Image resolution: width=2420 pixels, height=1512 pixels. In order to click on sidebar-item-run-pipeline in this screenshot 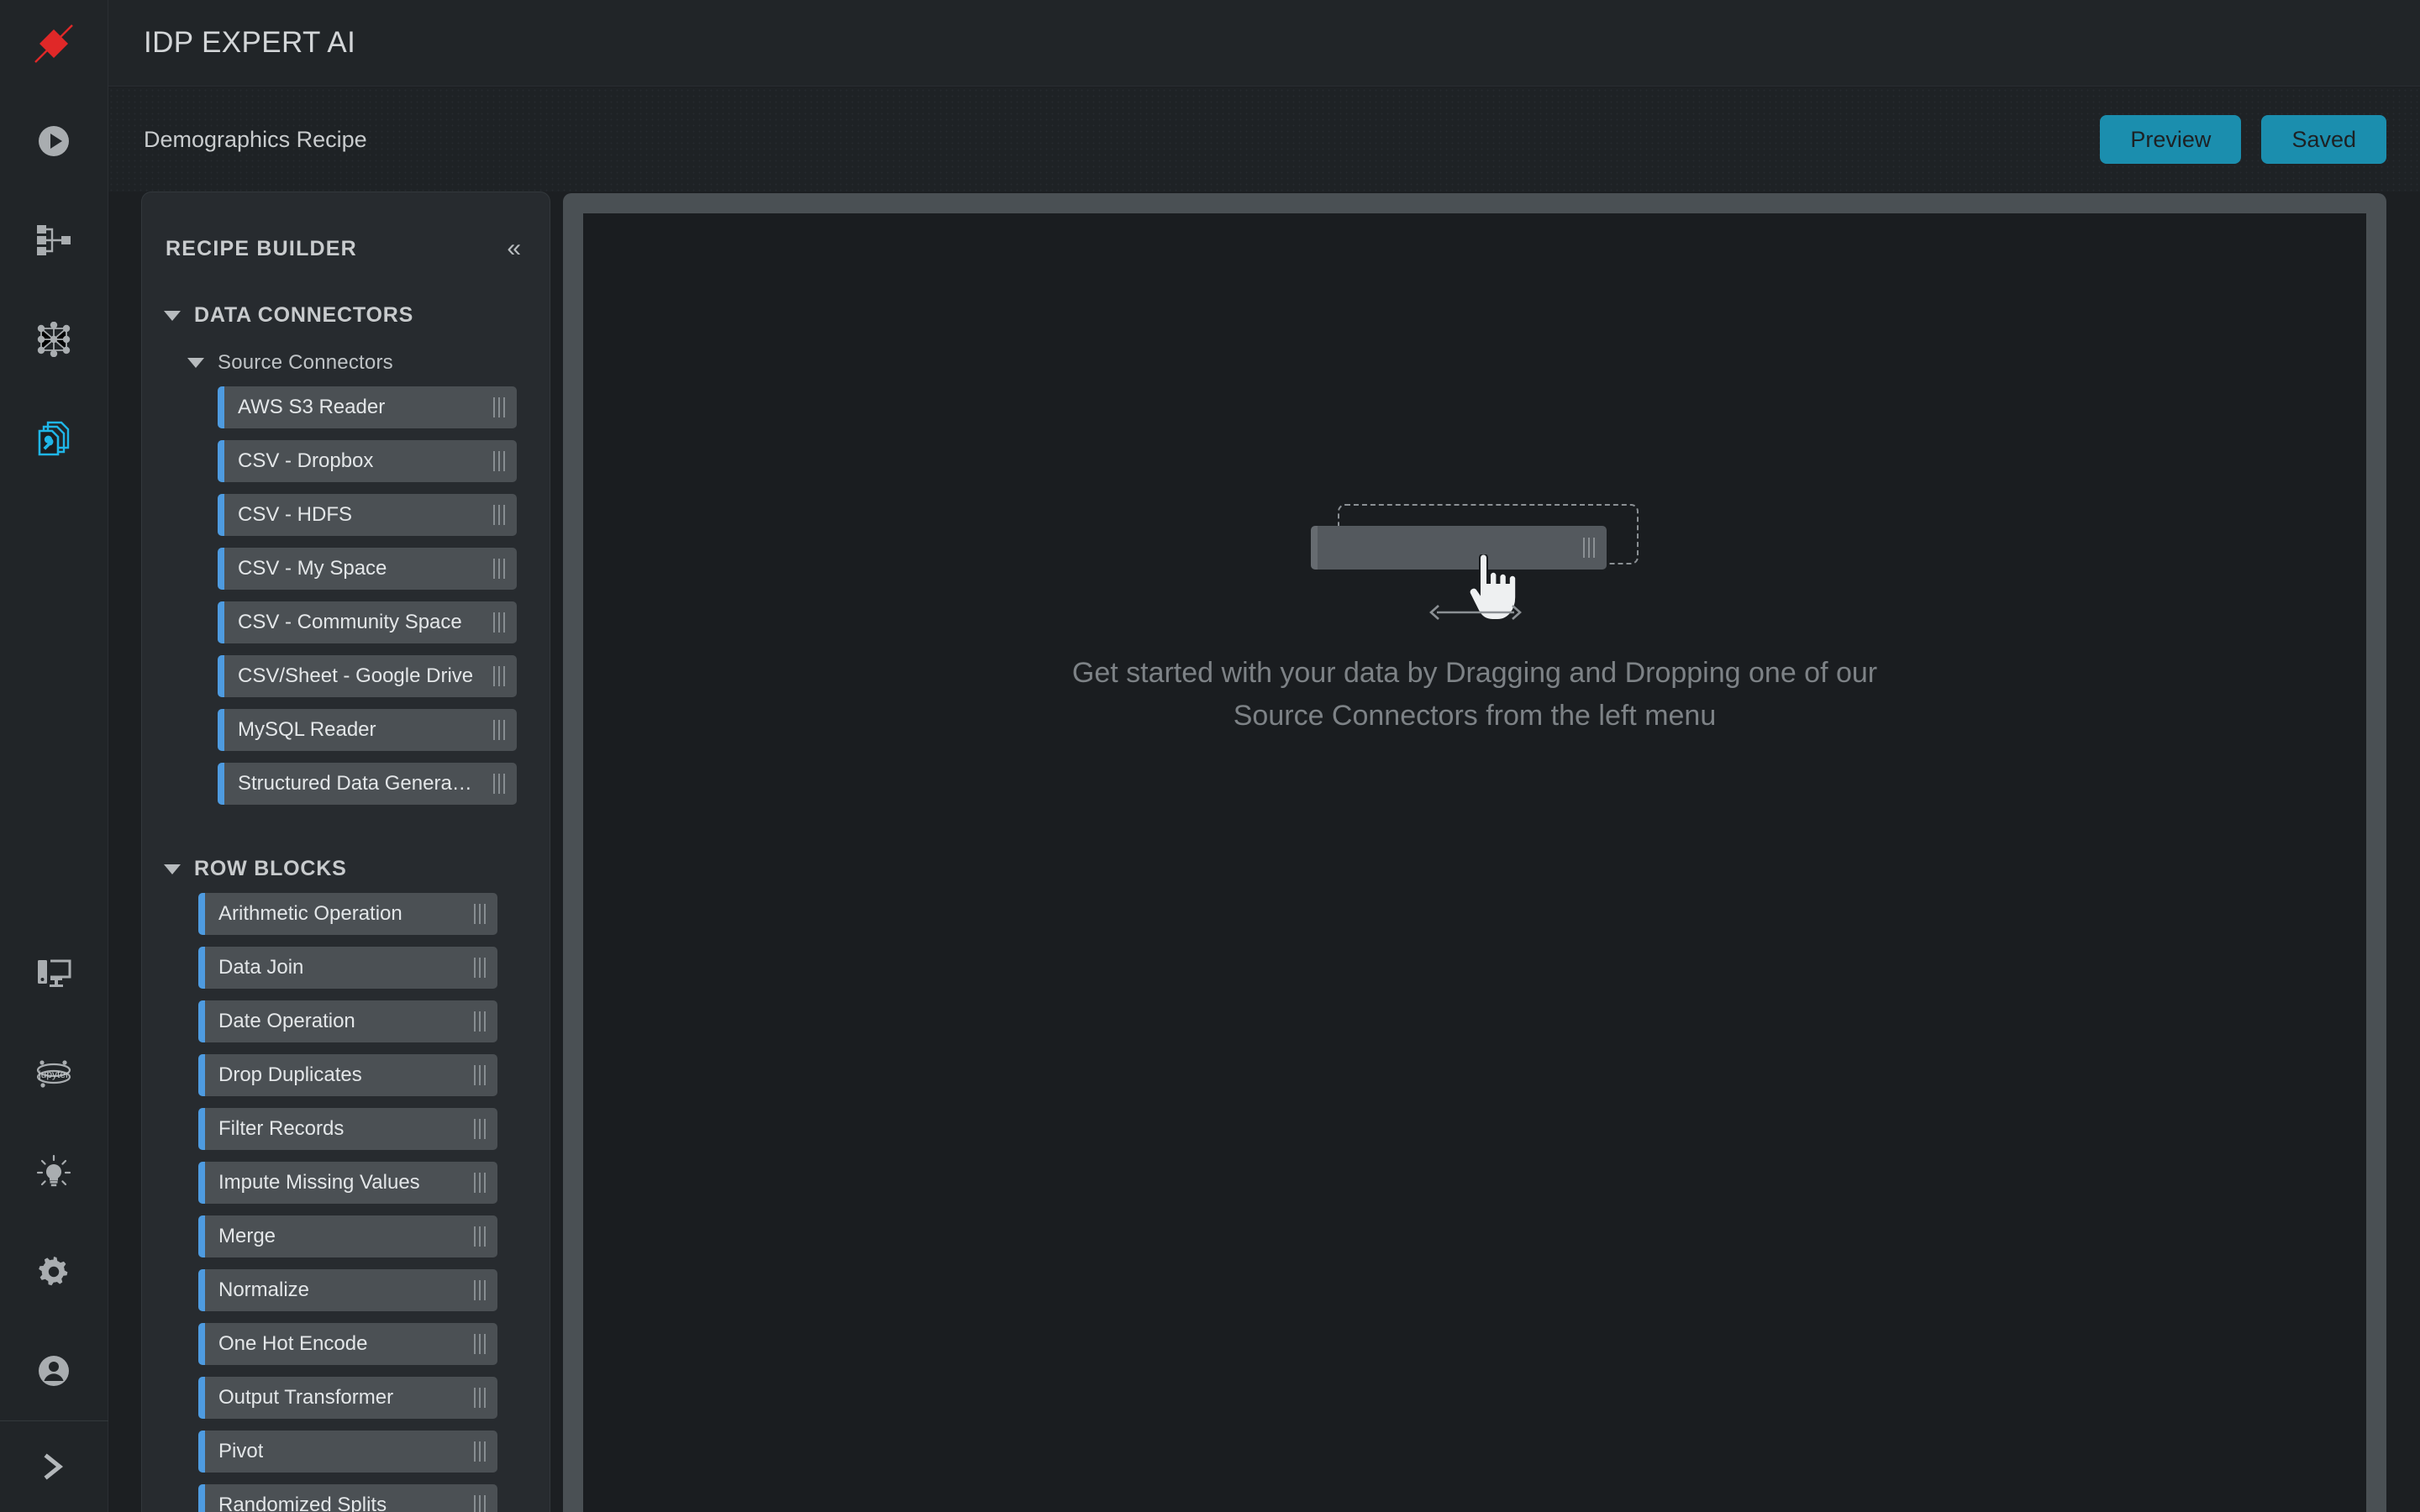, I will do `click(54, 141)`.